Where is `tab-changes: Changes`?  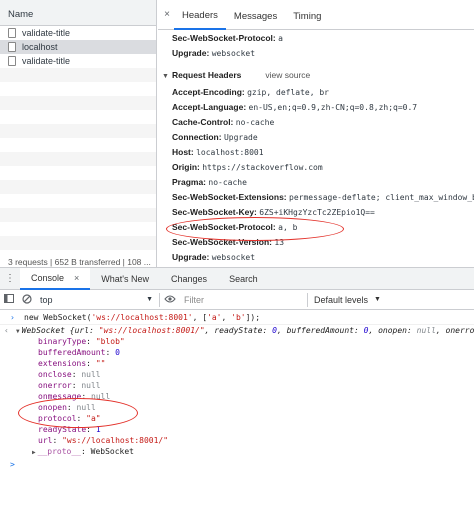
tab-changes: Changes is located at coordinates (189, 279).